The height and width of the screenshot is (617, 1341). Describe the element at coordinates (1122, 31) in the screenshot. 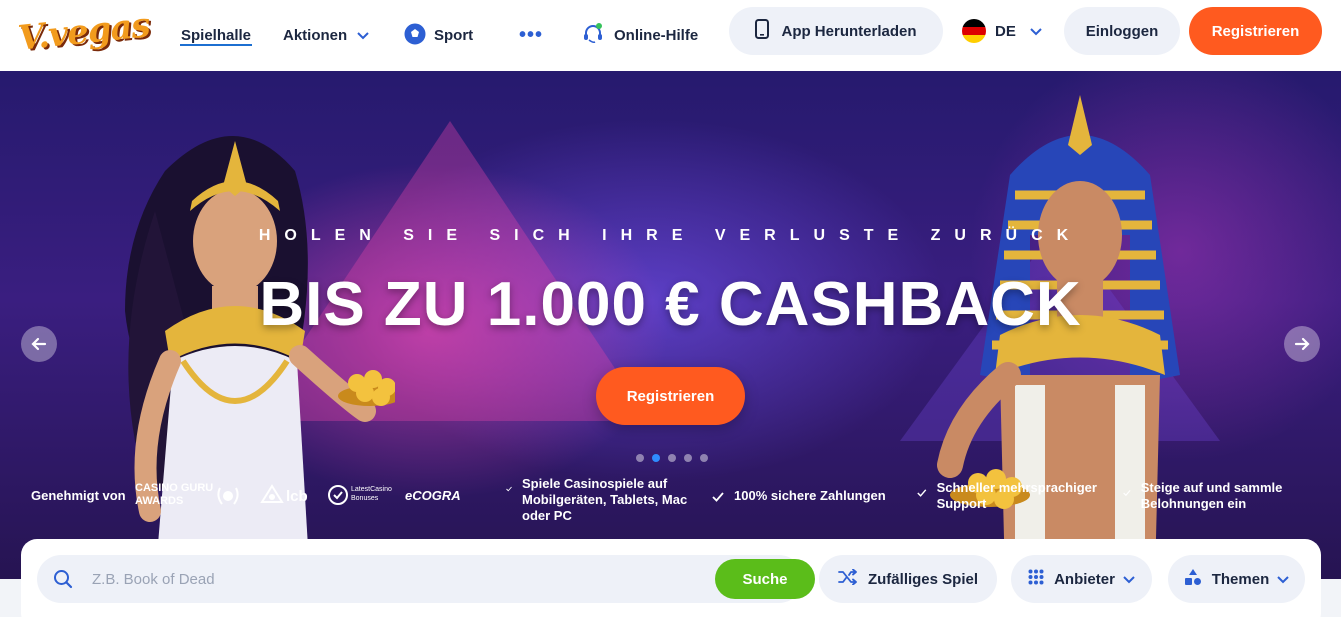

I see `login-button: Einloggen` at that location.